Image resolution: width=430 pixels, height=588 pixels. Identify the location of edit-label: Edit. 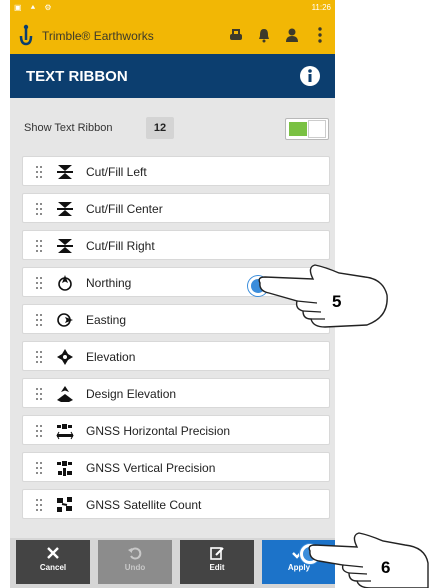
(217, 567).